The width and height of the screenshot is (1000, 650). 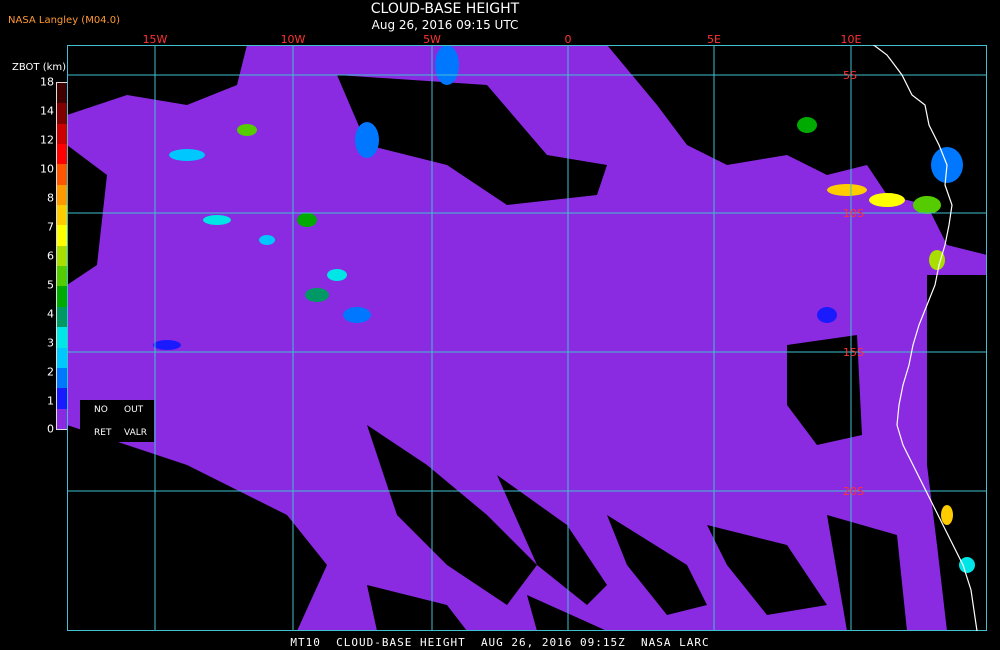 I want to click on colorbar-tick-label: 12, so click(x=47, y=140).